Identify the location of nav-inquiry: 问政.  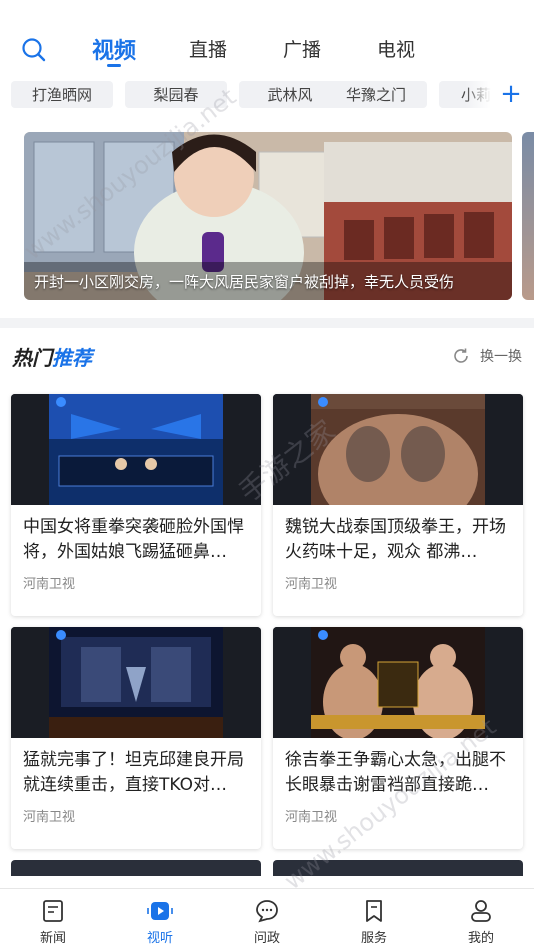
(267, 919).